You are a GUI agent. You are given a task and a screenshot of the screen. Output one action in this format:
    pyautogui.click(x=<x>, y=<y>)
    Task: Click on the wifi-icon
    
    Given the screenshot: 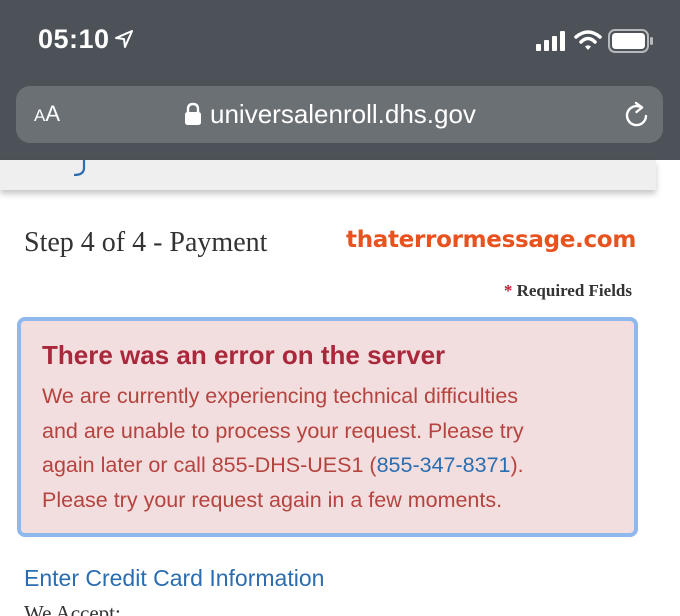 What is the action you would take?
    pyautogui.click(x=588, y=40)
    